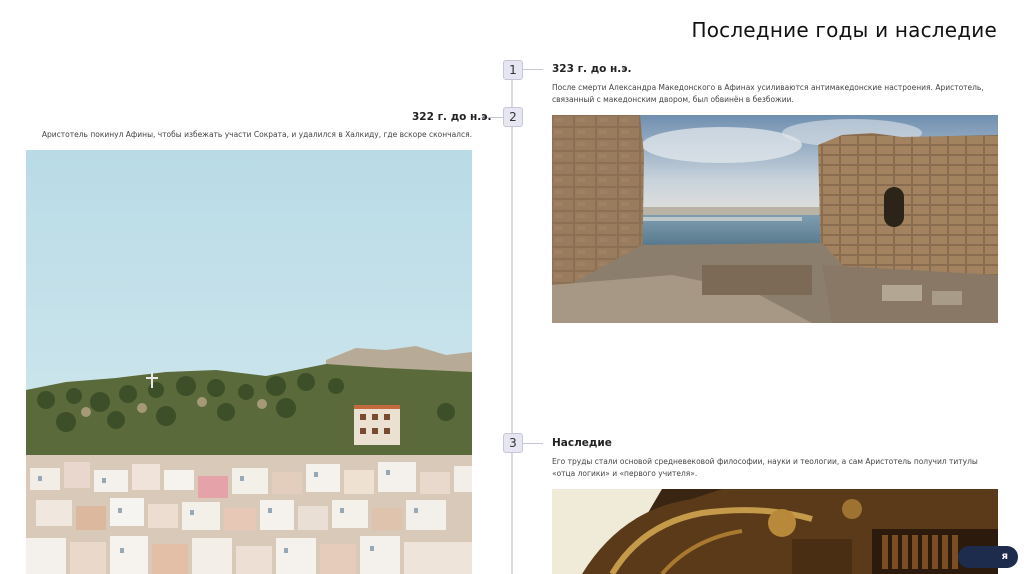 The image size is (1024, 574). What do you see at coordinates (592, 69) in the screenshot?
I see `entry-1-title: 323 г. до н.э.` at bounding box center [592, 69].